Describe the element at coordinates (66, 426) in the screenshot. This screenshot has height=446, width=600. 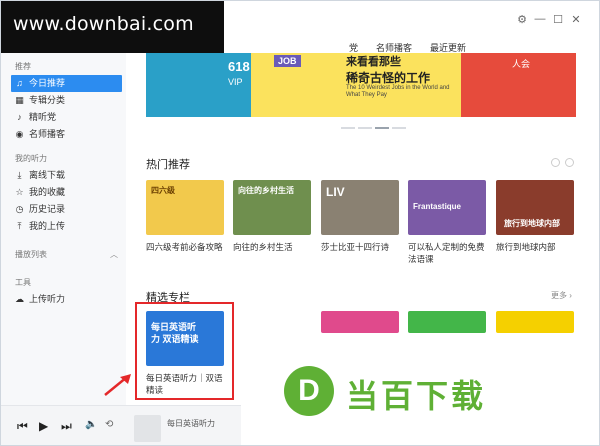
I see `next-icon: ⏭` at that location.